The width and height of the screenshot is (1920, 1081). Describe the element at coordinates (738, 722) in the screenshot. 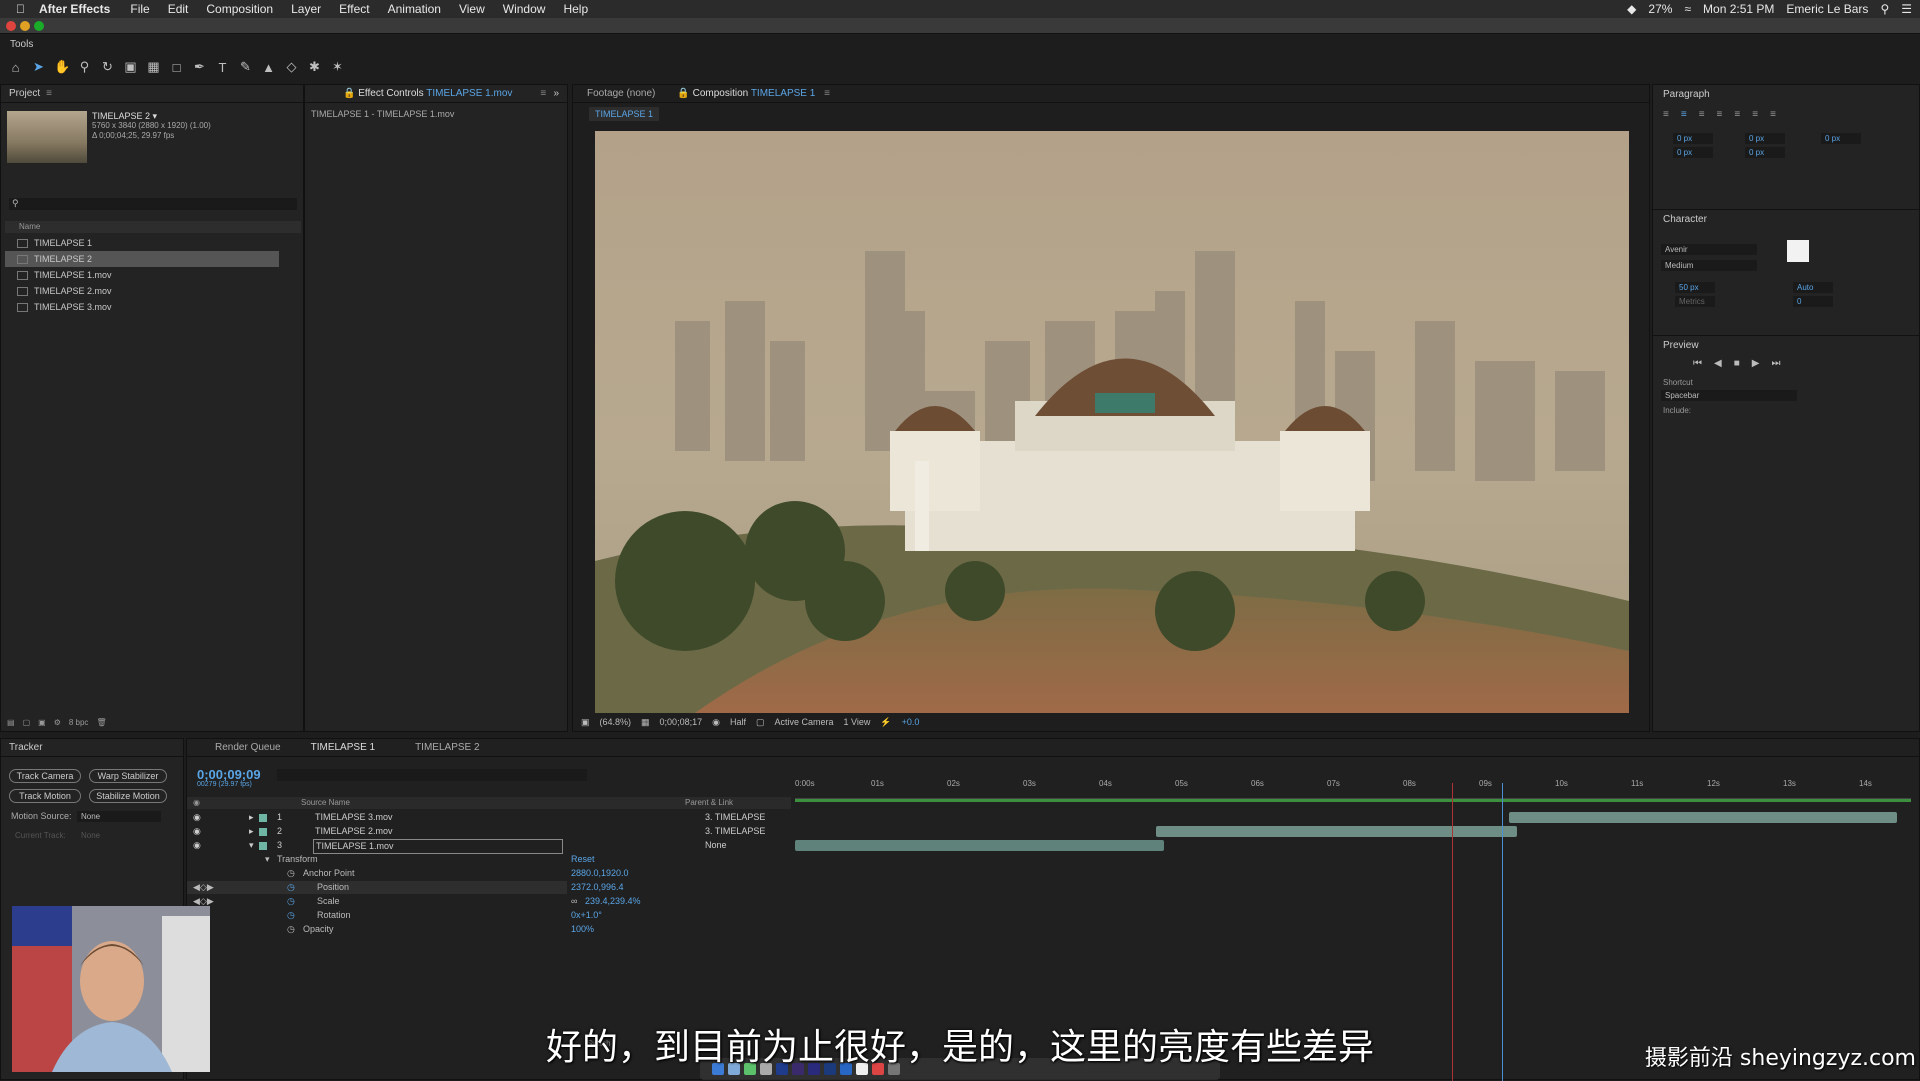

I see `resolution-dropdown: Half` at that location.